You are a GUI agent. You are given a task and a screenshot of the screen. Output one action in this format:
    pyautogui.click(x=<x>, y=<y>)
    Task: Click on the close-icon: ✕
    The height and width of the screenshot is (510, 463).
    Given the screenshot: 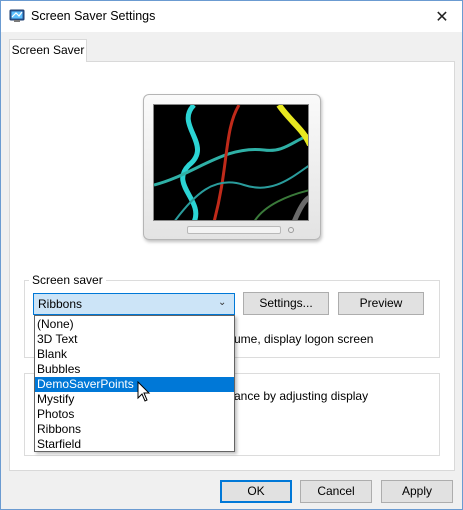 What is the action you would take?
    pyautogui.click(x=442, y=17)
    